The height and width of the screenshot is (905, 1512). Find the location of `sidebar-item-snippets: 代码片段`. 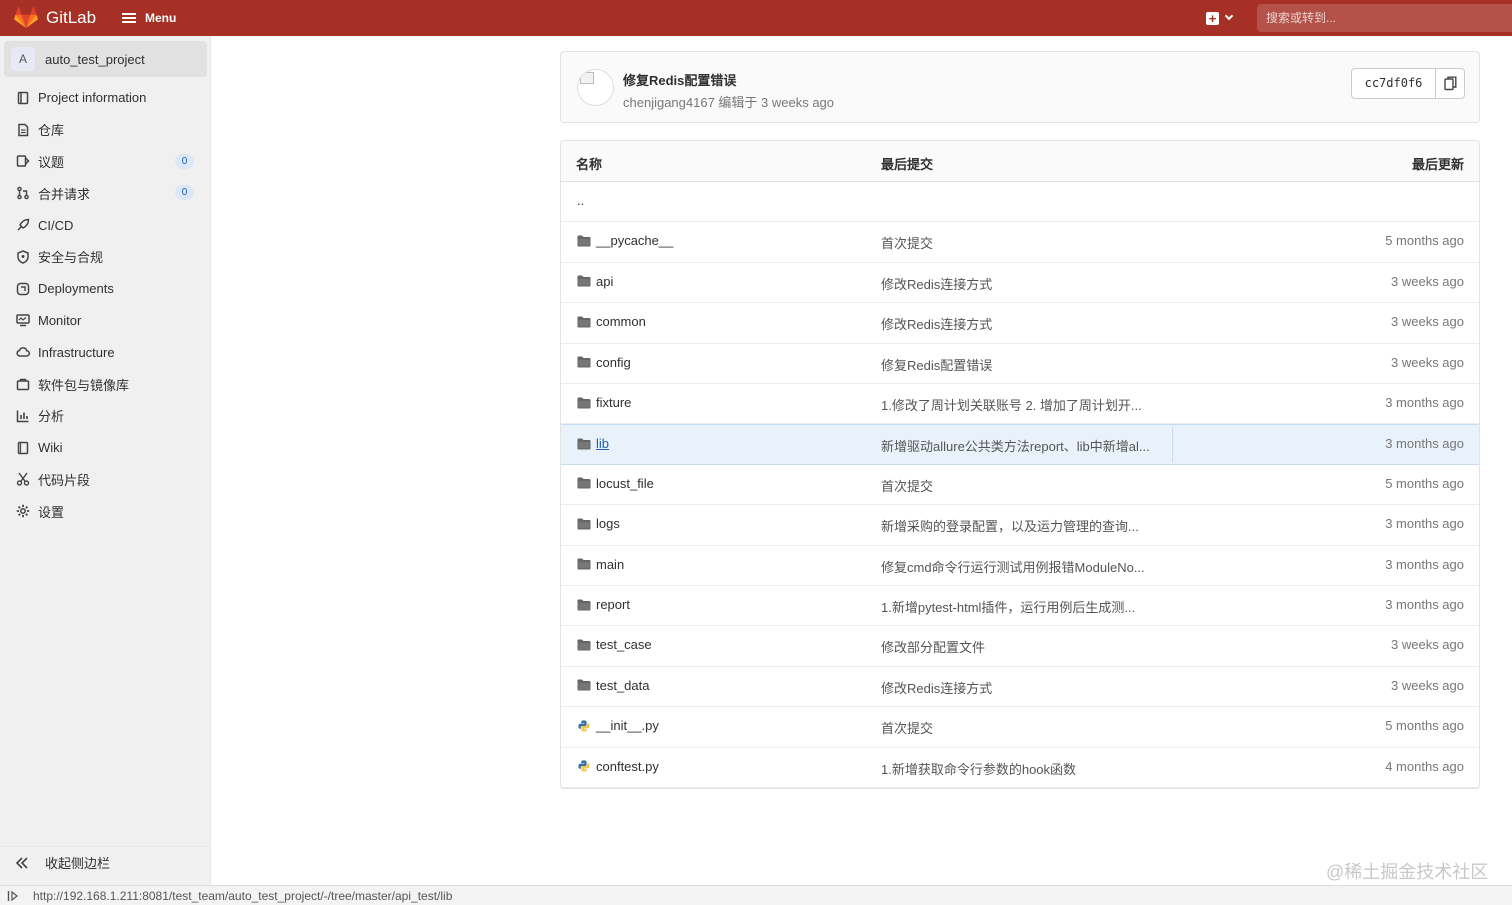

sidebar-item-snippets: 代码片段 is located at coordinates (105, 480).